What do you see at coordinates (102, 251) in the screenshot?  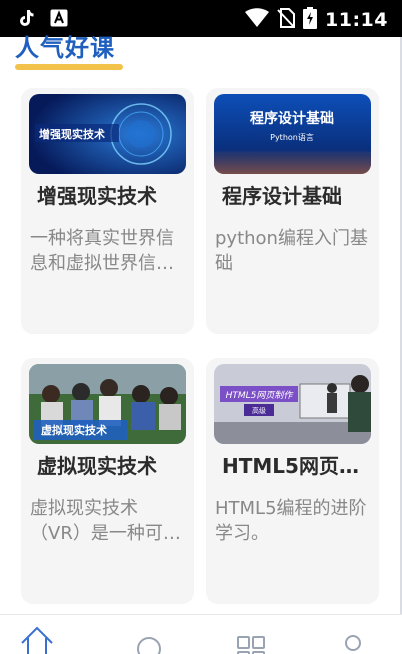 I see `course-description: 一种将真实世界信息和虚拟世界信息无缝集成的技术` at bounding box center [102, 251].